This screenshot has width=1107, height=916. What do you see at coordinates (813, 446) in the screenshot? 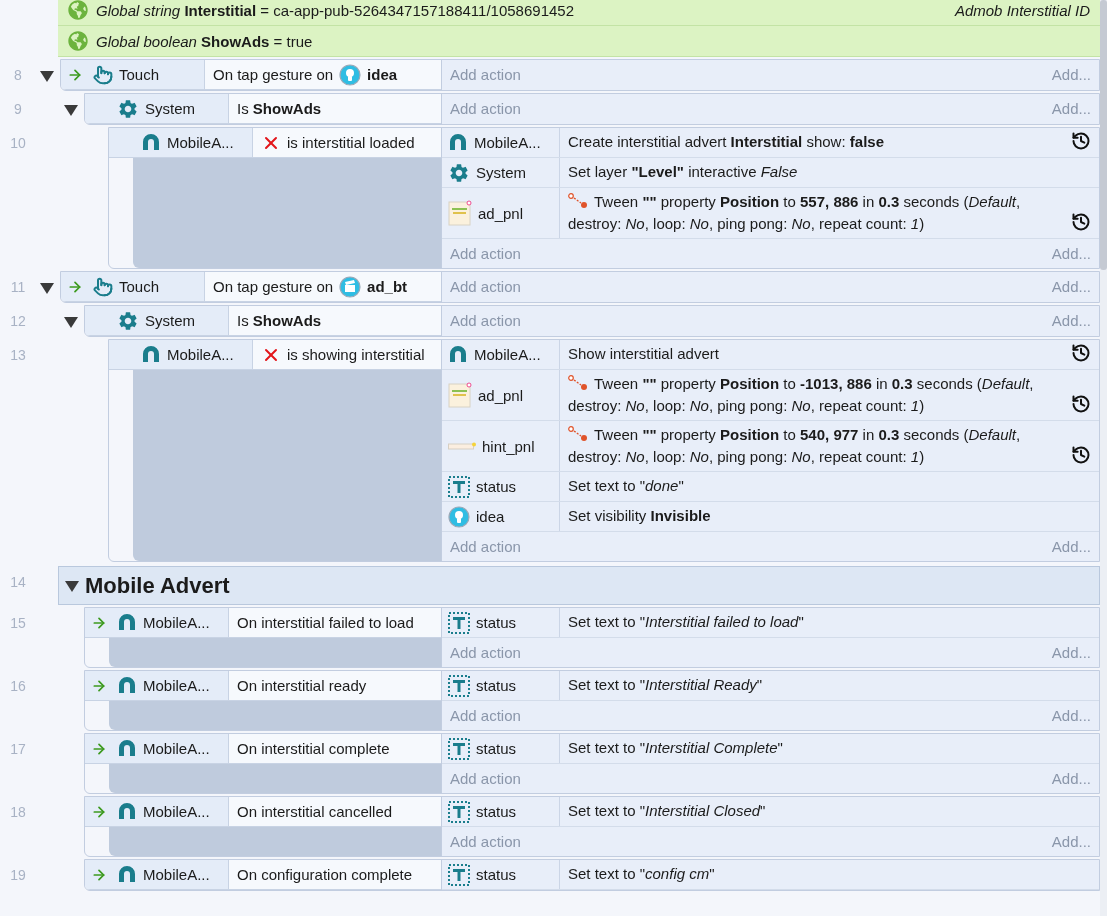
I see `action-cell: Tween "" property Position to 540, 977 in 0.3 seconds (Default, destroy: No, loop: No, ping pong: No, repeat count: 1)` at bounding box center [813, 446].